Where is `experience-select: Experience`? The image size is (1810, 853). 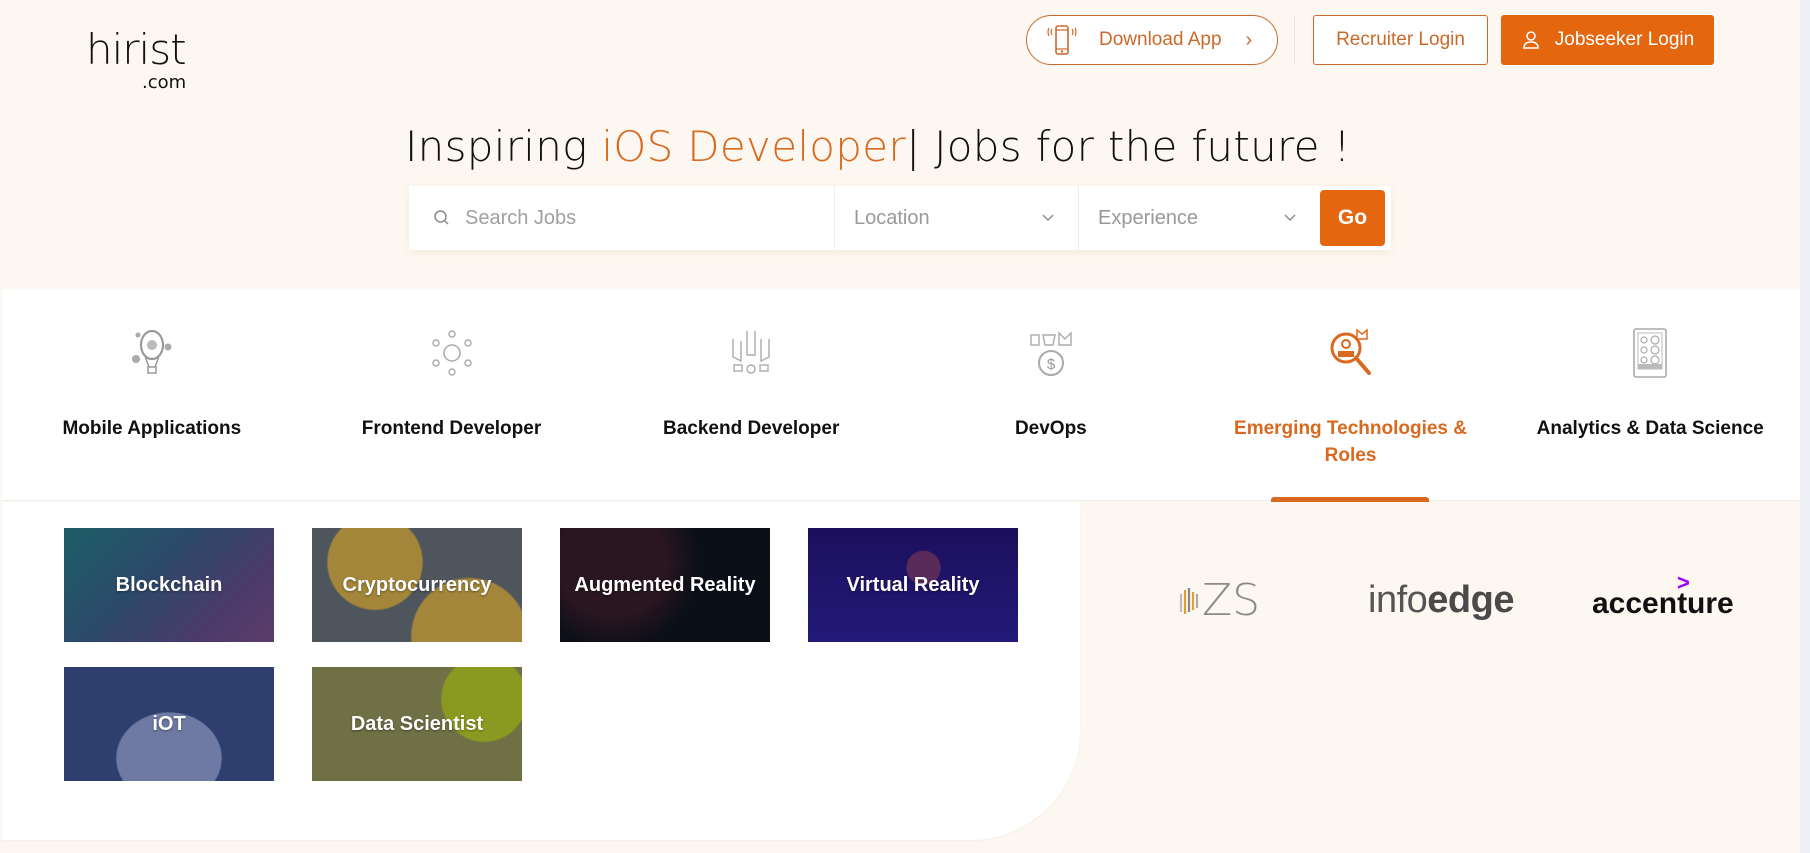
experience-select: Experience is located at coordinates (1199, 218).